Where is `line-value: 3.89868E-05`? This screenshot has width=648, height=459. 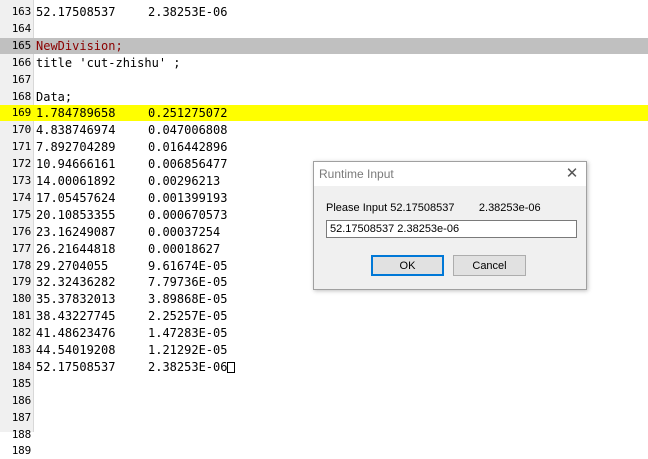
line-value: 3.89868E-05 is located at coordinates (188, 299).